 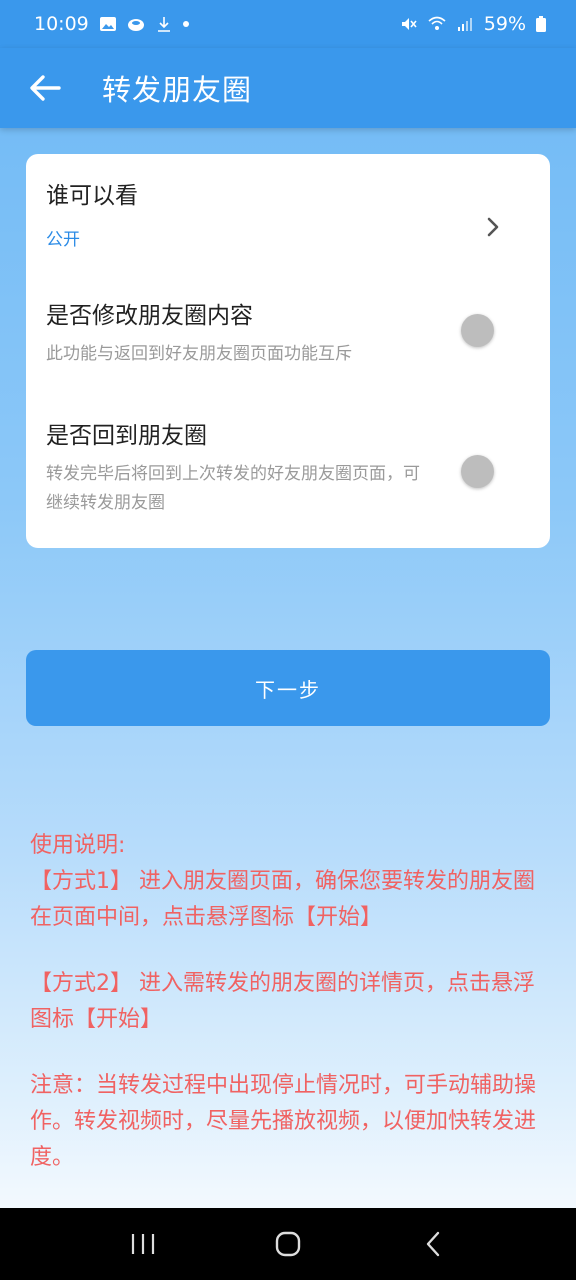 I want to click on instructions-method2: 【方式2】 进入需转发的朋友圈的详情页，点击悬浮图标【开始】, so click(x=282, y=1001).